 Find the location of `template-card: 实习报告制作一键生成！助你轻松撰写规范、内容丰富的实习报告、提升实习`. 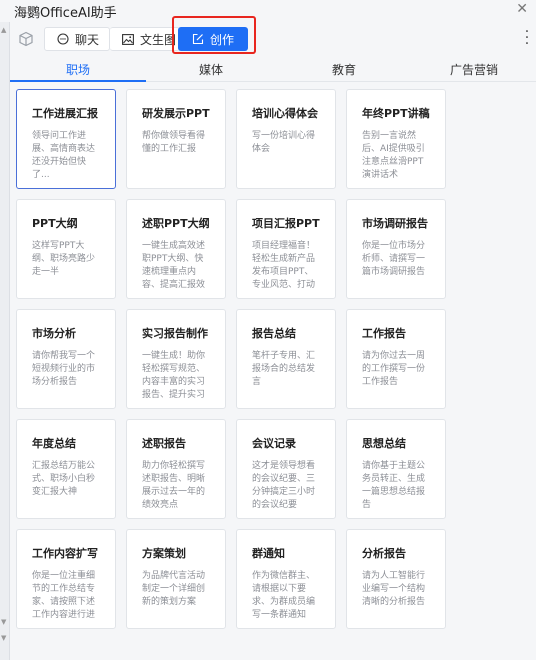

template-card: 实习报告制作一键生成！助你轻松撰写规范、内容丰富的实习报告、提升实习 is located at coordinates (176, 359).